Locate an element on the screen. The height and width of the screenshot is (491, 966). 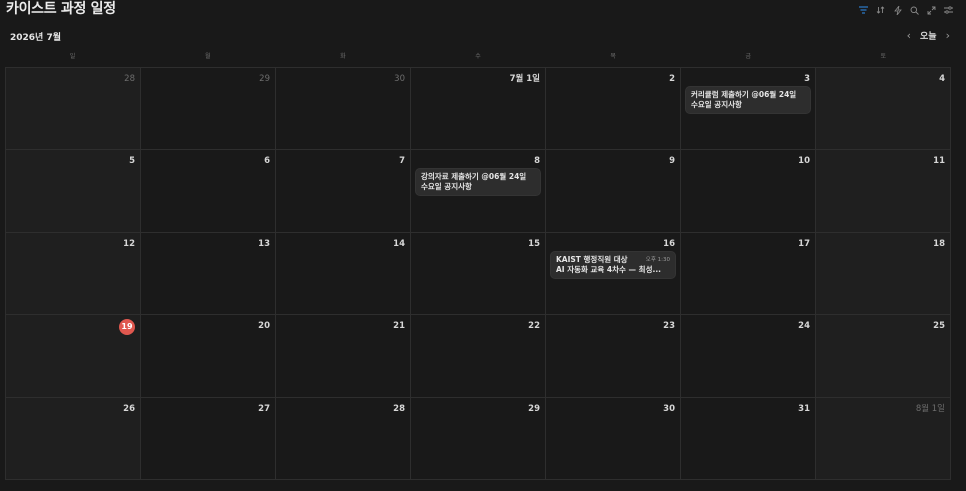
day-number: 12 is located at coordinates (129, 243).